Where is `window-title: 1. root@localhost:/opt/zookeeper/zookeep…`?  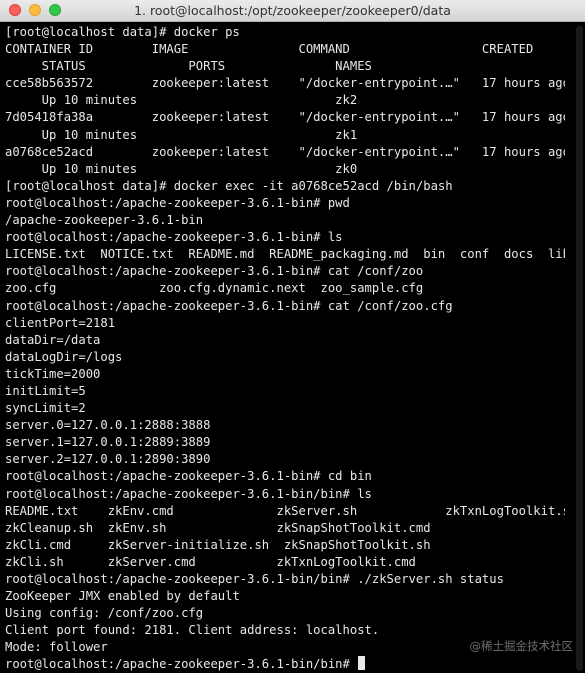 window-title: 1. root@localhost:/opt/zookeeper/zookeep… is located at coordinates (292, 10).